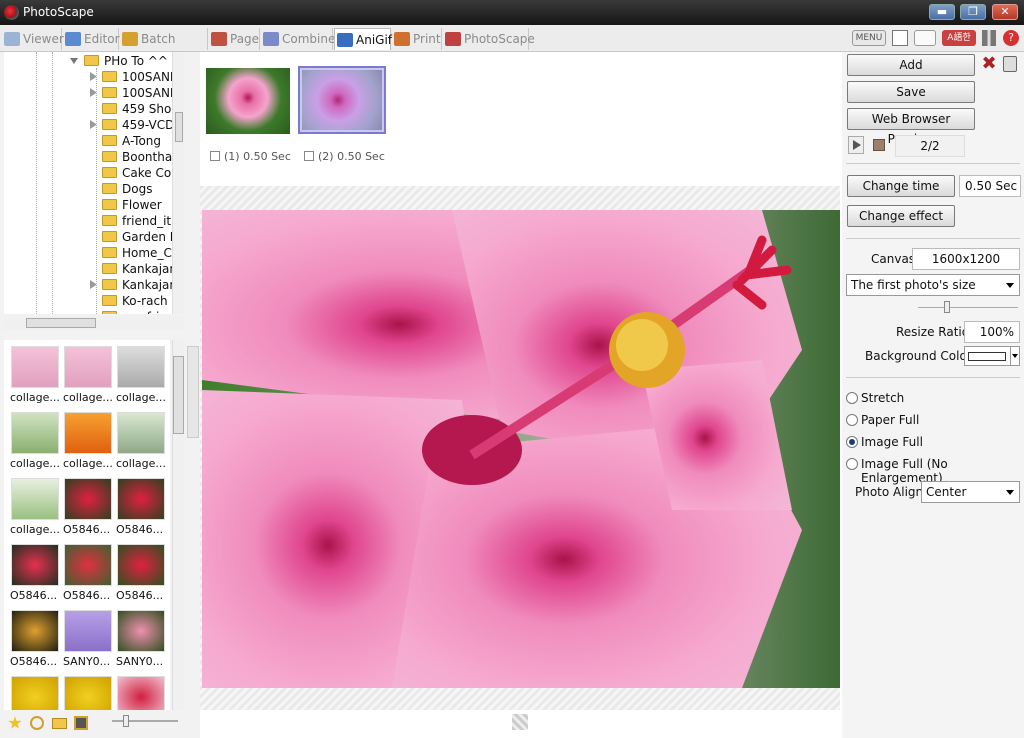 The height and width of the screenshot is (738, 1024). Describe the element at coordinates (178, 395) in the screenshot. I see `thumbs-vscroll-thumb` at that location.